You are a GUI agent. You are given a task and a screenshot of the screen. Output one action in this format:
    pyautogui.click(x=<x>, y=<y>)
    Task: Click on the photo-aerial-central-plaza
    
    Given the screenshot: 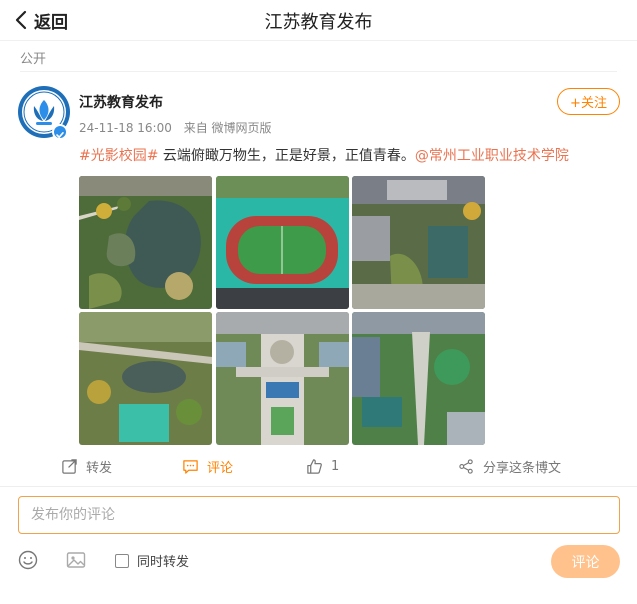 What is the action you would take?
    pyautogui.click(x=282, y=378)
    